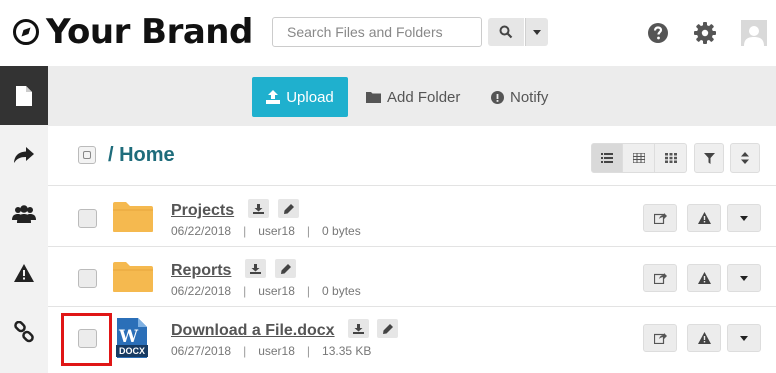  I want to click on select-all-checkbox, so click(87, 155).